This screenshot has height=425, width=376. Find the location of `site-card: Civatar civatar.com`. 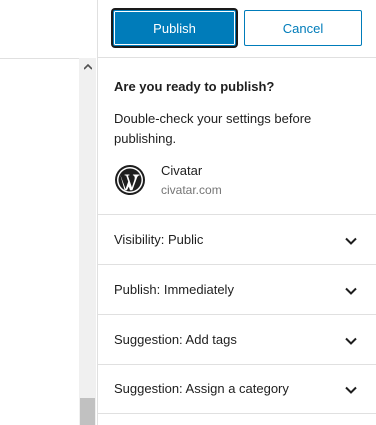

site-card: Civatar civatar.com is located at coordinates (239, 180).